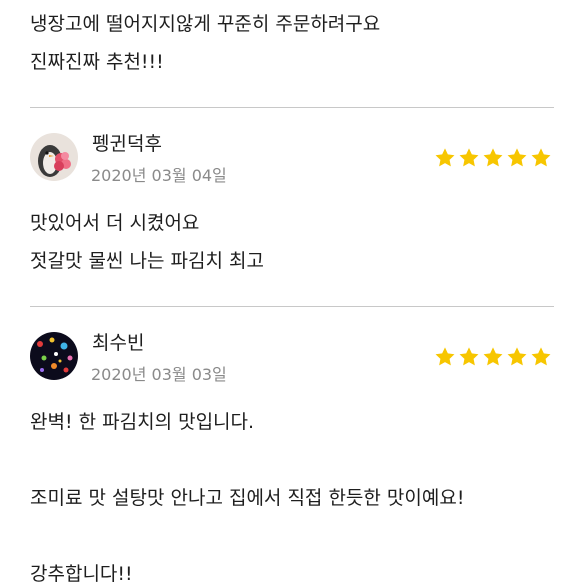  What do you see at coordinates (54, 356) in the screenshot?
I see `galaxy-avatar-icon` at bounding box center [54, 356].